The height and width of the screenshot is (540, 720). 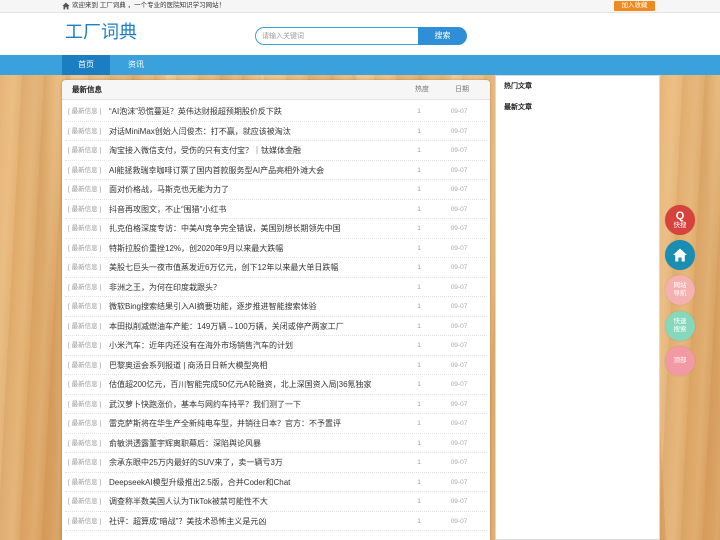 I want to click on row-title-link: AI能拯救瑞幸咖啡订票了国内首款服务型AI产品亮相外滩大会, so click(x=259, y=170).